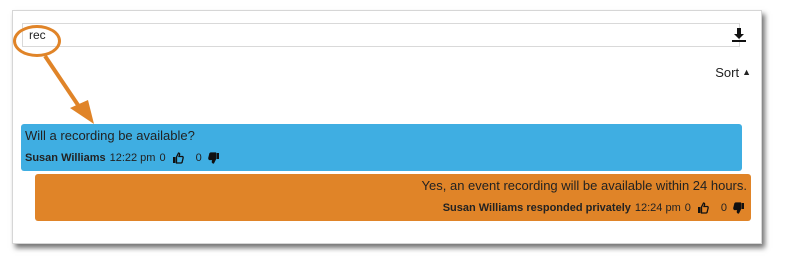  Describe the element at coordinates (536, 208) in the screenshot. I see `author-name: Susan Williams responded privately` at that location.